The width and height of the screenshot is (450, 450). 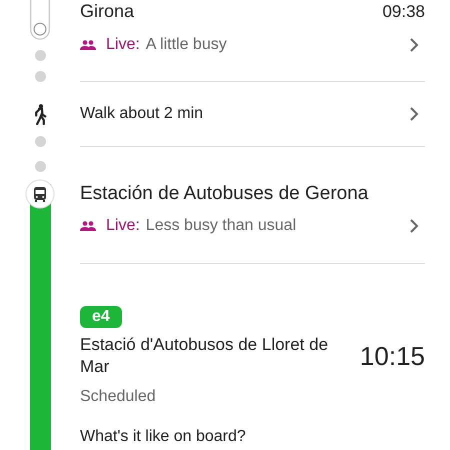 I want to click on live-busyness-link: Live: Less busy than usual, so click(x=252, y=226).